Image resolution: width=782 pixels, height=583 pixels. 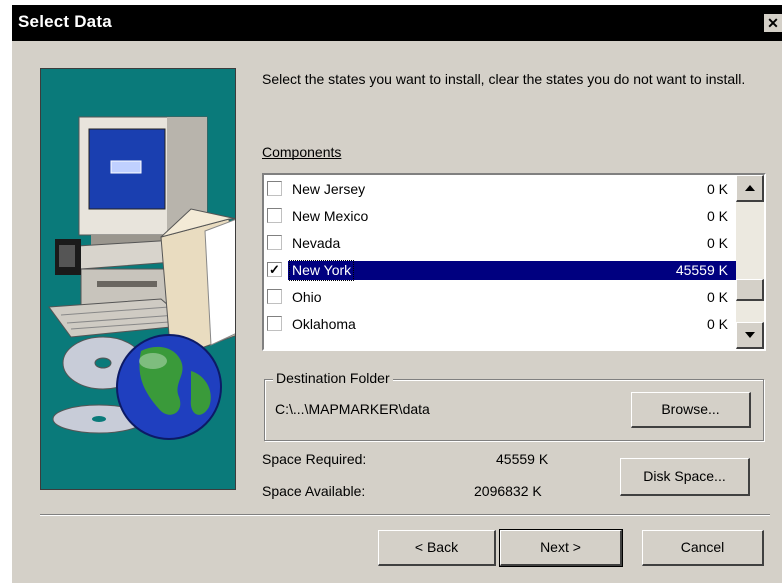 I want to click on cancel-button: Cancel, so click(x=703, y=548).